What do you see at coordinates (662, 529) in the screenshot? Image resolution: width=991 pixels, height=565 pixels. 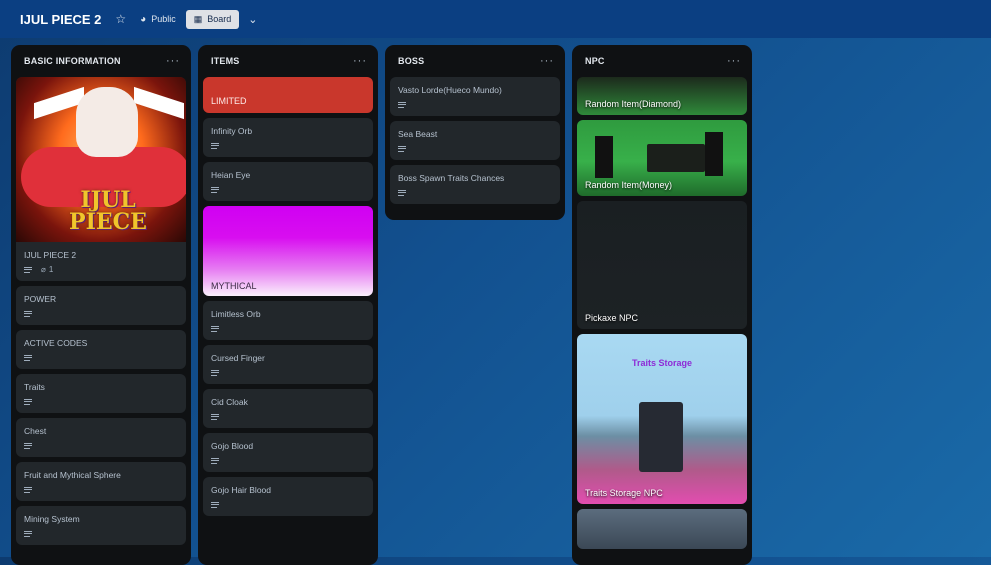 I see `card-partial-image` at bounding box center [662, 529].